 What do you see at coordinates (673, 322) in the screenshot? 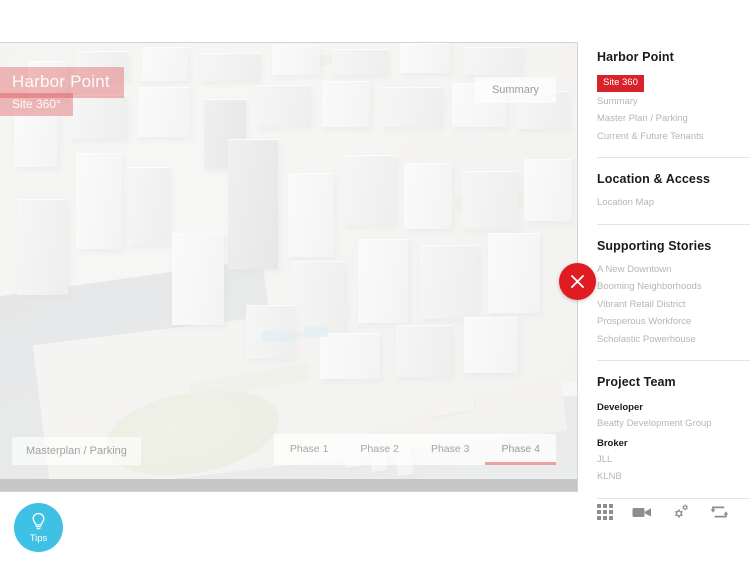
I see `sidebar-item-prosperous-workforce: Prosperous Workforce` at bounding box center [673, 322].